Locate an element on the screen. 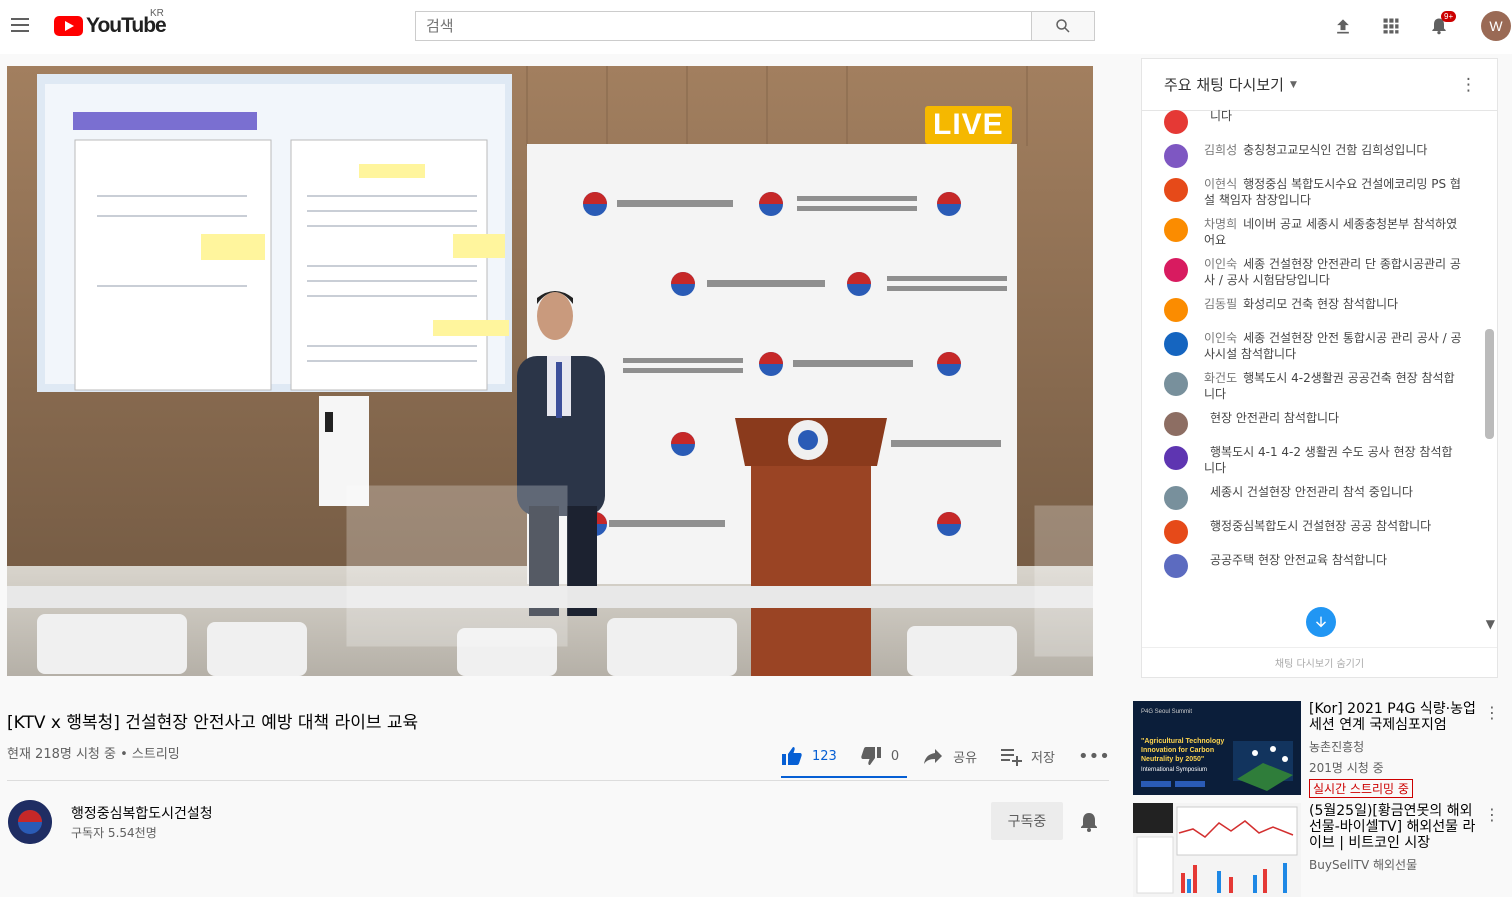 Image resolution: width=1512 pixels, height=897 pixels. chat-author-name: 화건도 is located at coordinates (1220, 378).